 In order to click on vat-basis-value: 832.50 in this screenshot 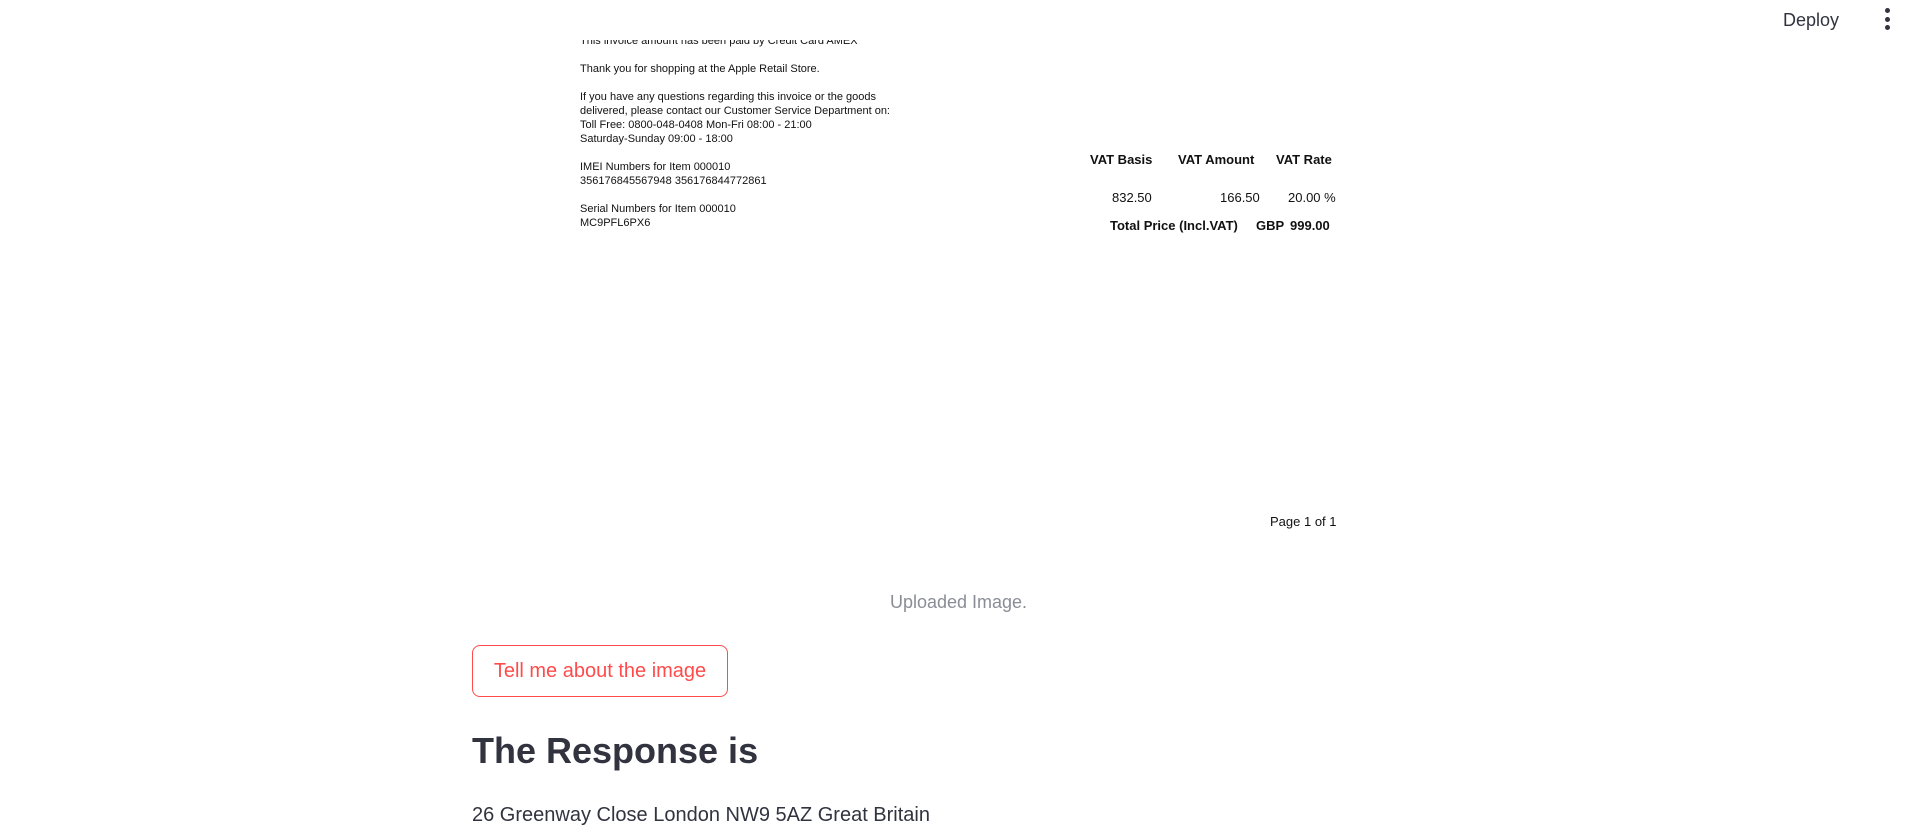, I will do `click(1132, 197)`.